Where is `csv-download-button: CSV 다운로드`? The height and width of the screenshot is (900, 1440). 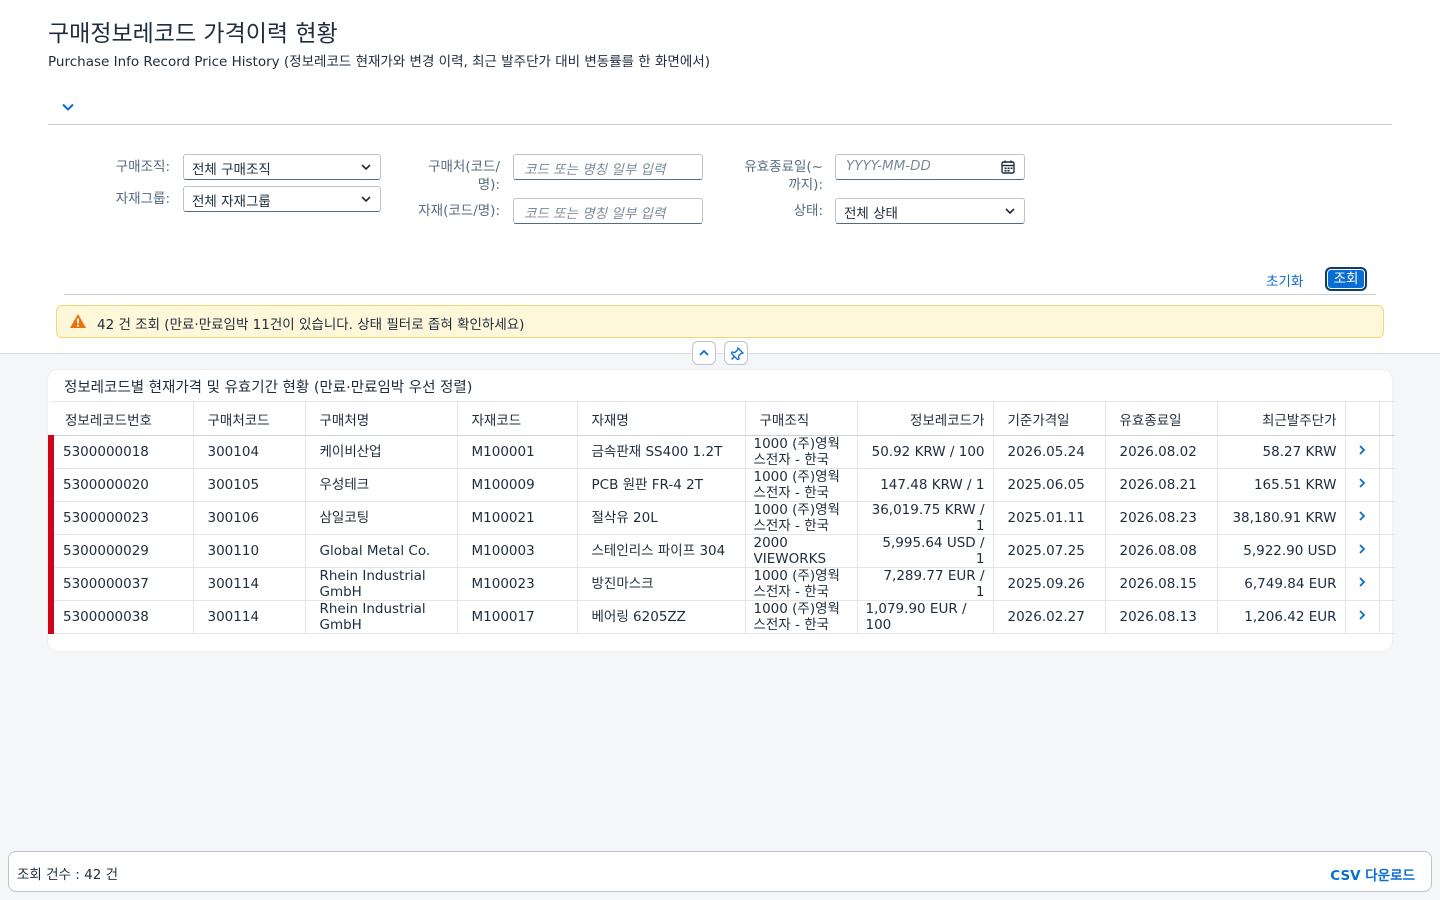 csv-download-button: CSV 다운로드 is located at coordinates (1372, 874).